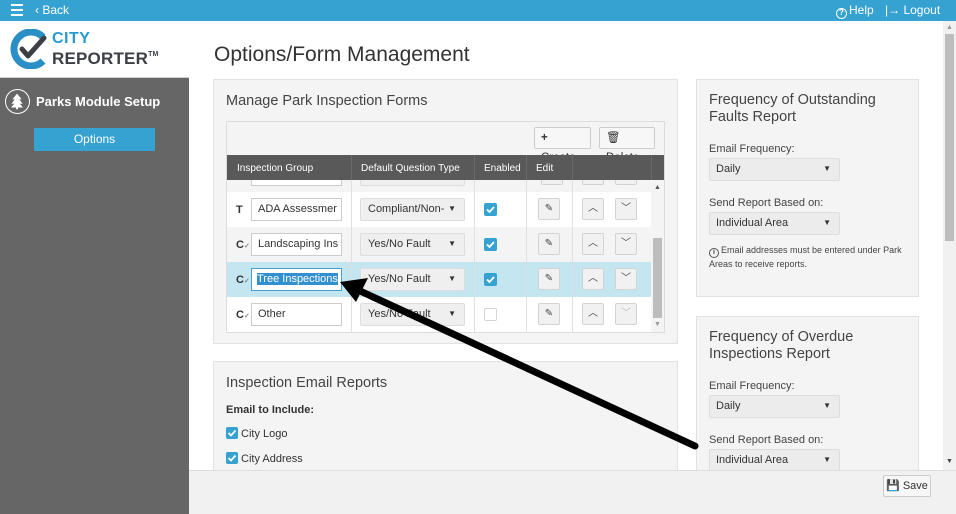 The width and height of the screenshot is (956, 514). Describe the element at coordinates (342, 54) in the screenshot. I see `page-title: Options/Form Management` at that location.